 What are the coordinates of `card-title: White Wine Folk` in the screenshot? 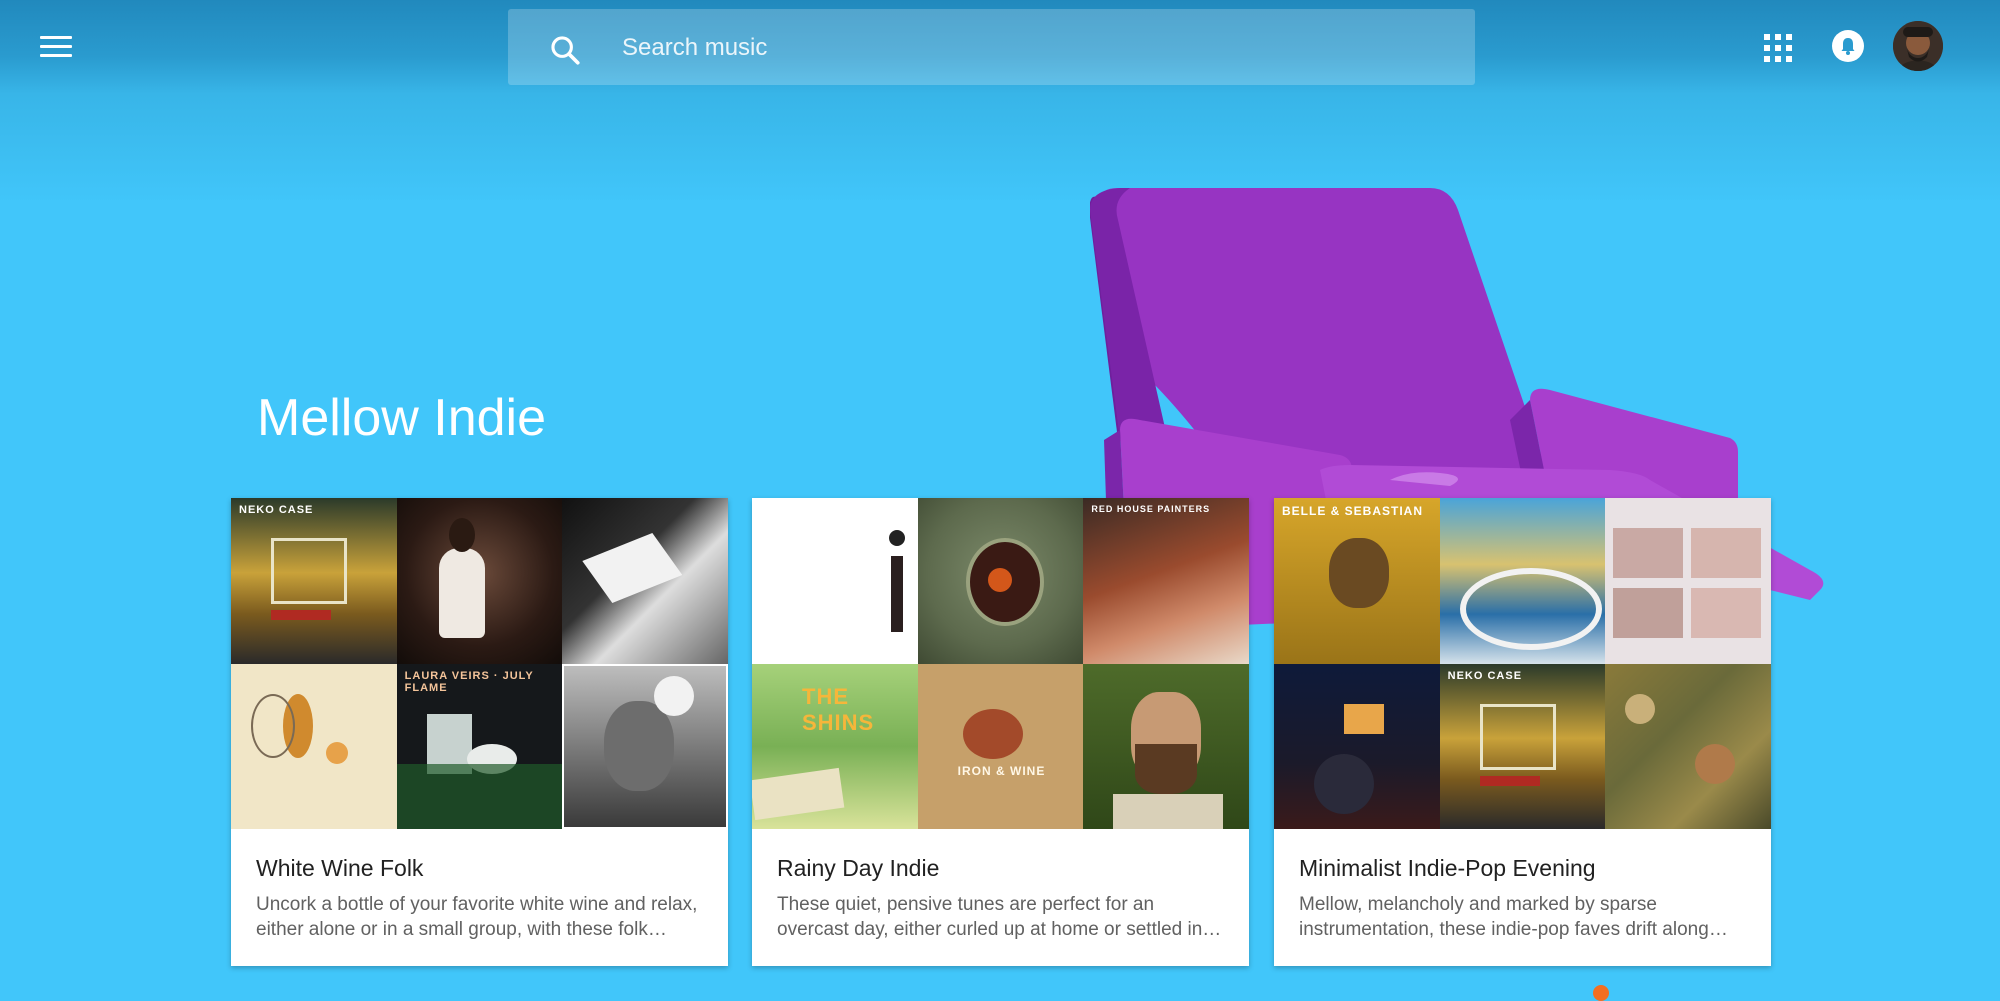 It's located at (340, 868).